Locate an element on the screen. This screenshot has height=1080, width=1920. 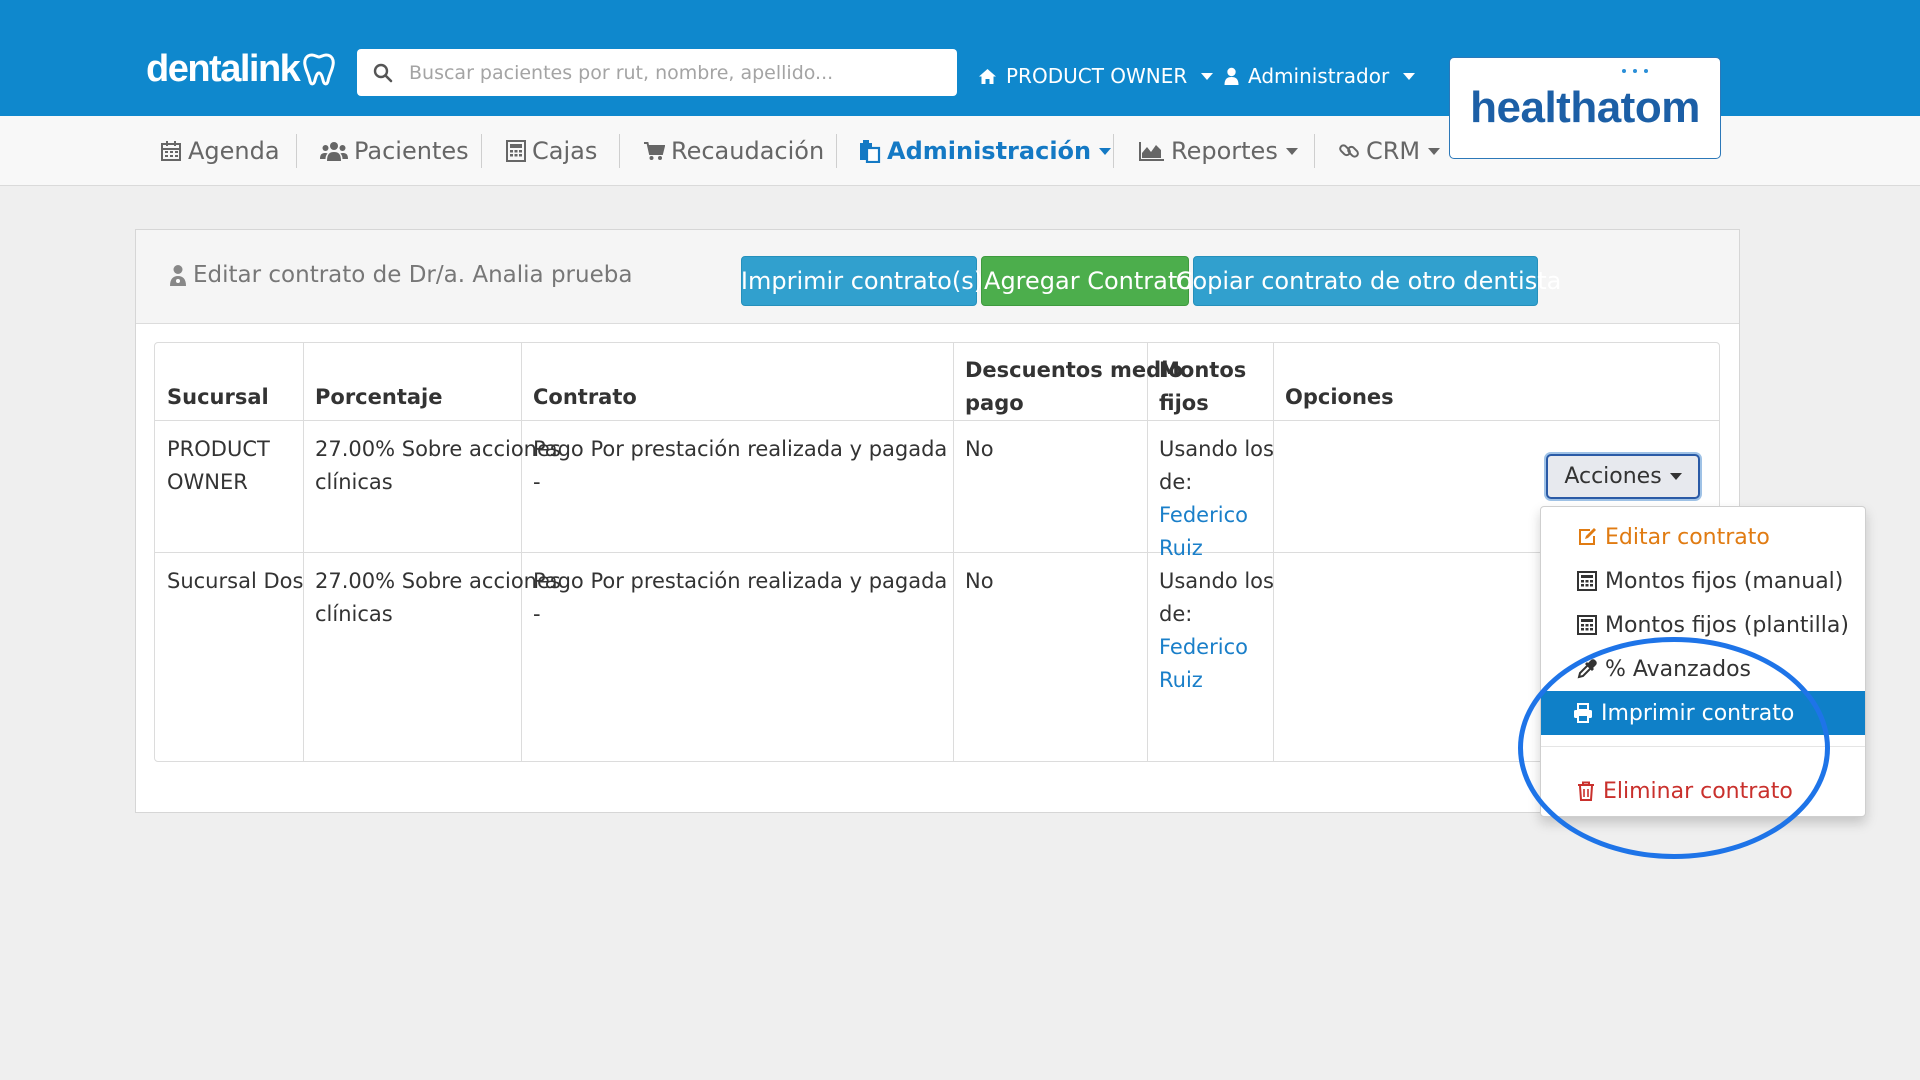
patient-search is located at coordinates (657, 72).